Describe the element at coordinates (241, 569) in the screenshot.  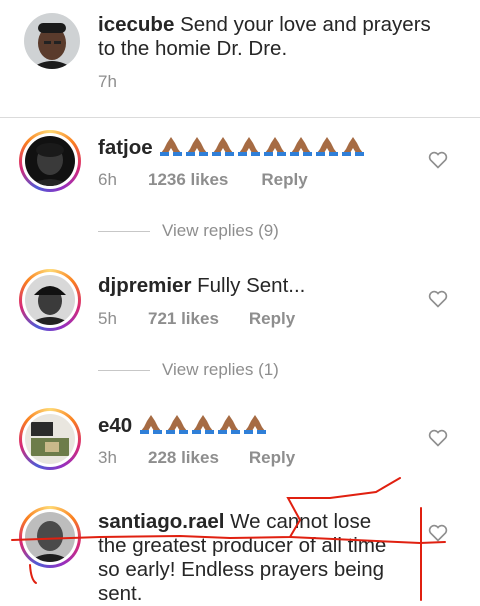
I see `comment-body-line3: so early! Endless prayers being` at that location.